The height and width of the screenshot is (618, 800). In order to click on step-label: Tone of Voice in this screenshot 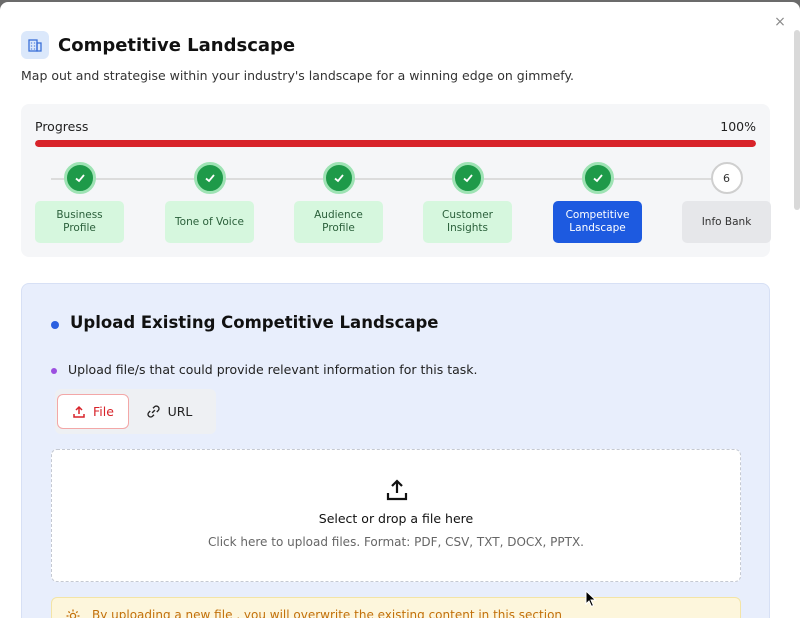, I will do `click(209, 222)`.